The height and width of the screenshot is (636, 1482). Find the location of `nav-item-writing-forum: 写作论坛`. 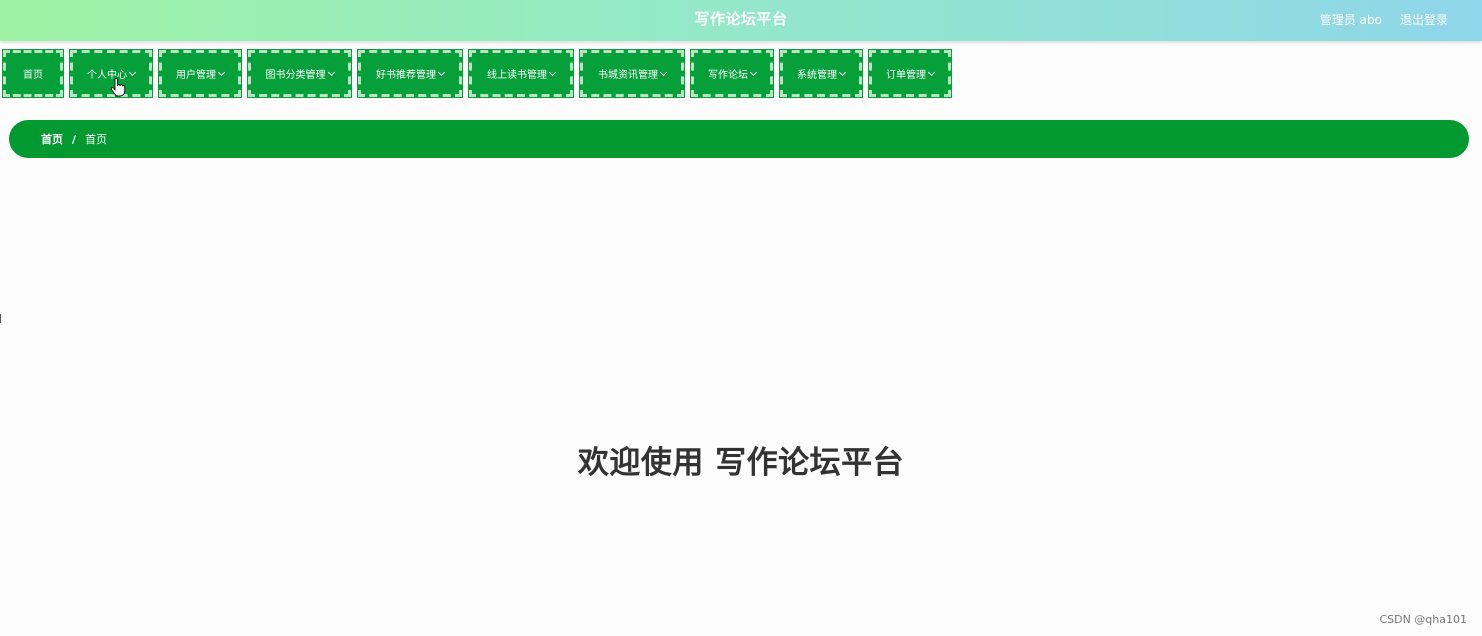

nav-item-writing-forum: 写作论坛 is located at coordinates (732, 73).